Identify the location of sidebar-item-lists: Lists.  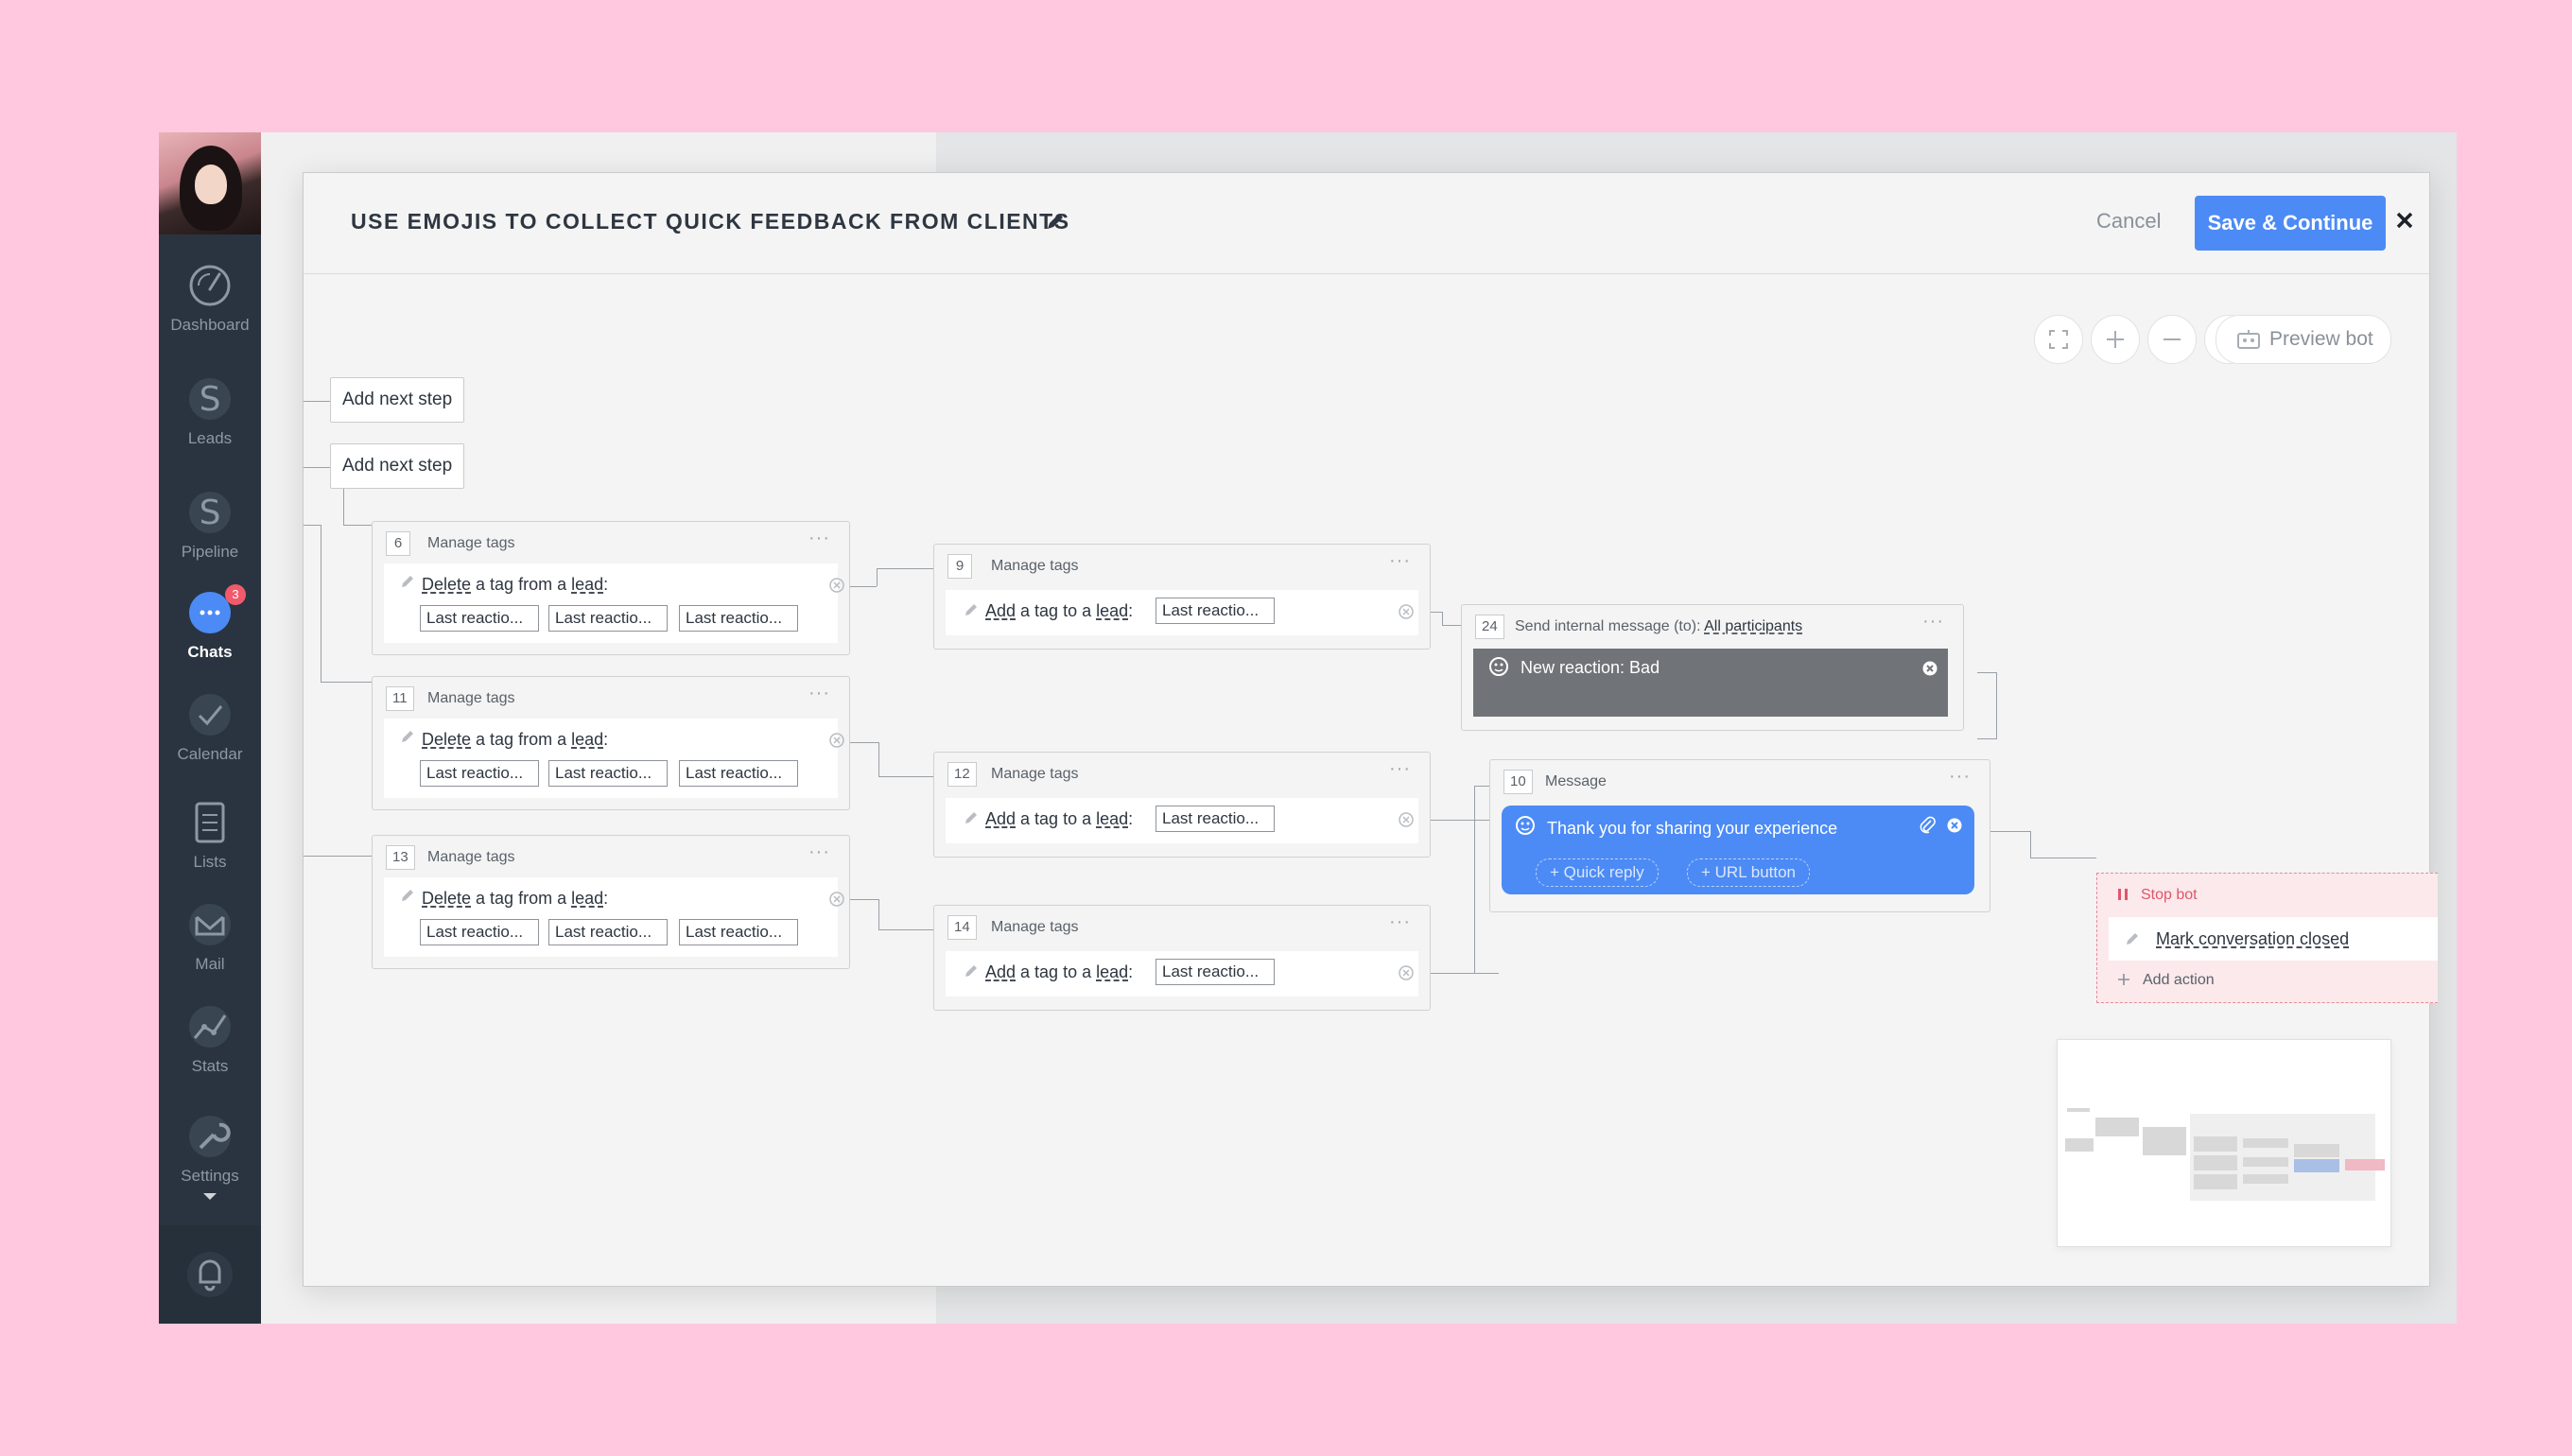
(210, 835).